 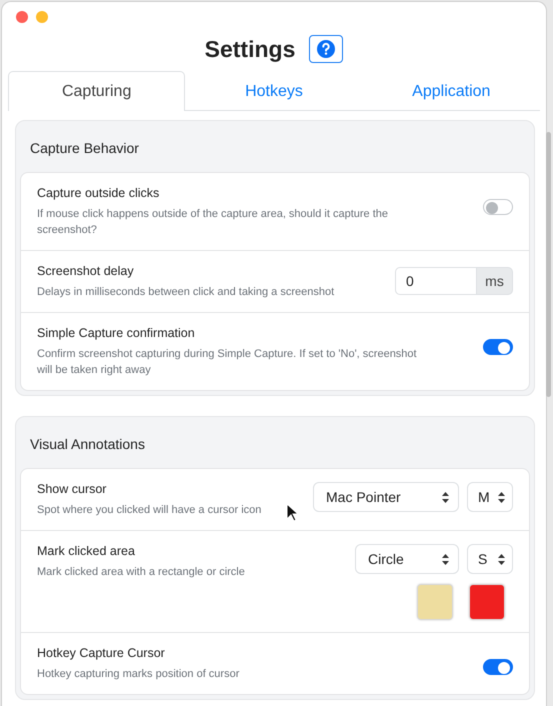 I want to click on setting-description: Delays in milliseconds between click and taking a screenshot, so click(x=186, y=292).